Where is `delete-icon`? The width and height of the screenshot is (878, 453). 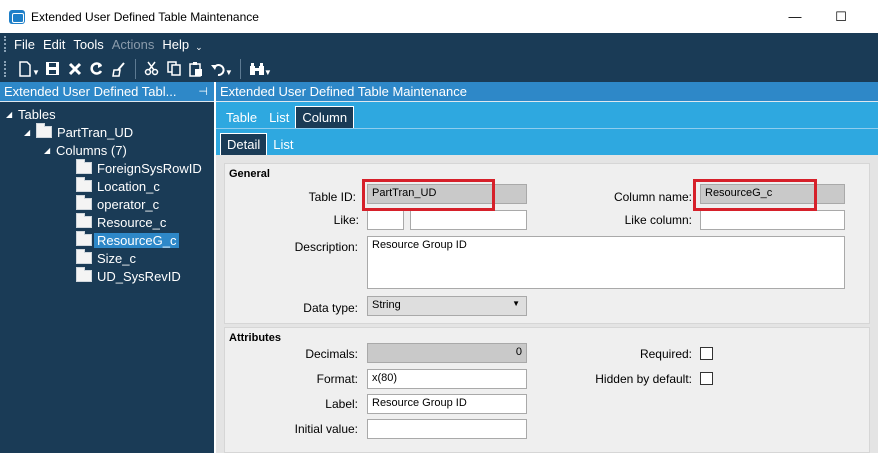 delete-icon is located at coordinates (75, 69).